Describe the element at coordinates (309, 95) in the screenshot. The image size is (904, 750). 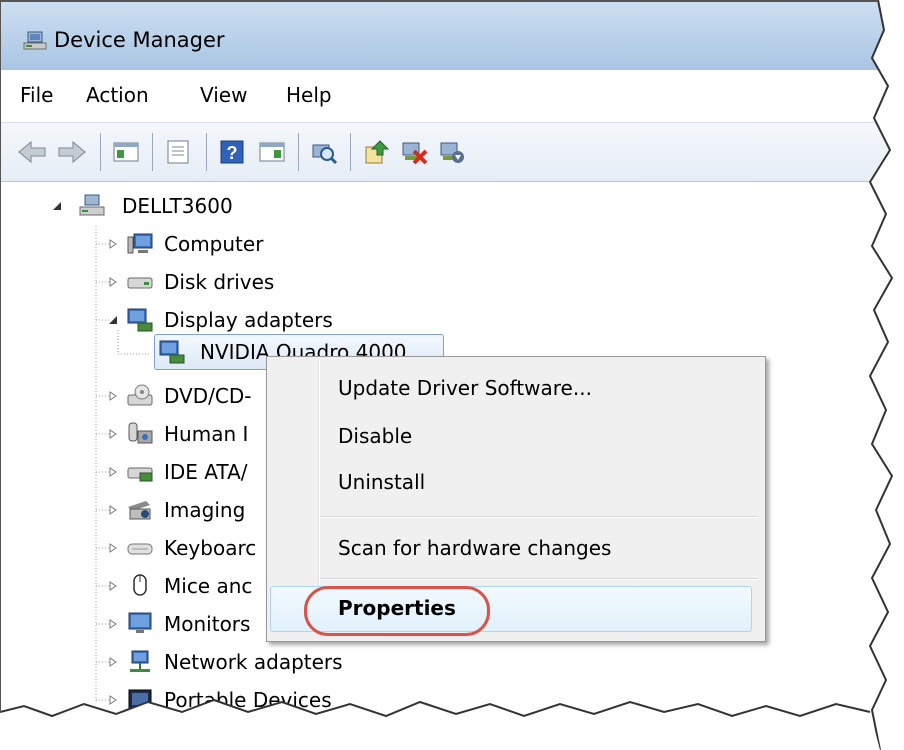
I see `menu-help: Help` at that location.